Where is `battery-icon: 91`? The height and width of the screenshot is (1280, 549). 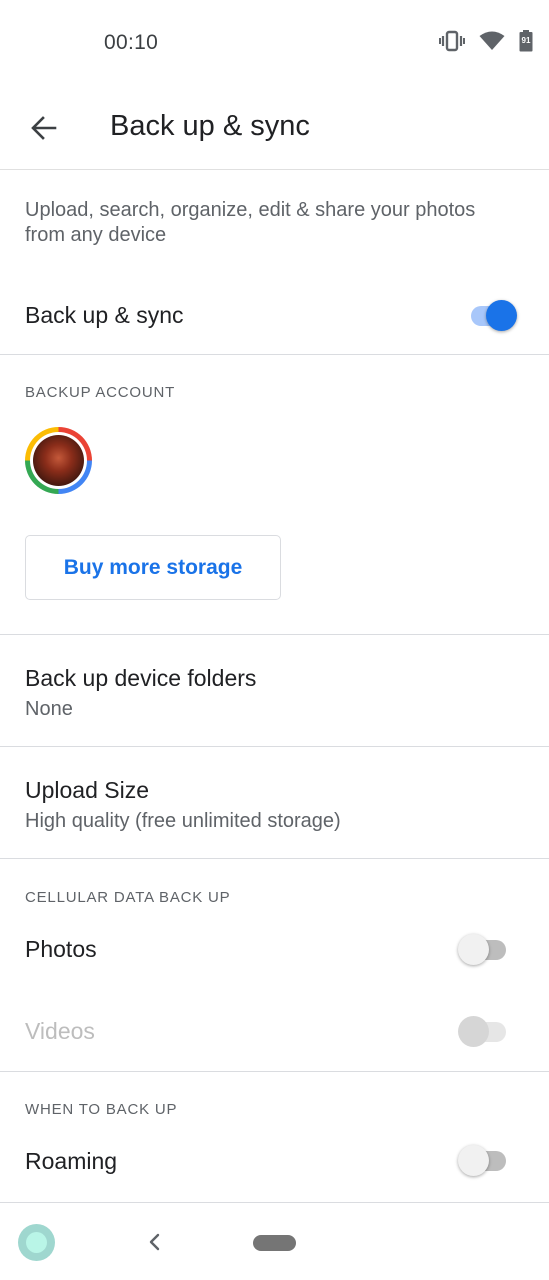 battery-icon: 91 is located at coordinates (526, 41).